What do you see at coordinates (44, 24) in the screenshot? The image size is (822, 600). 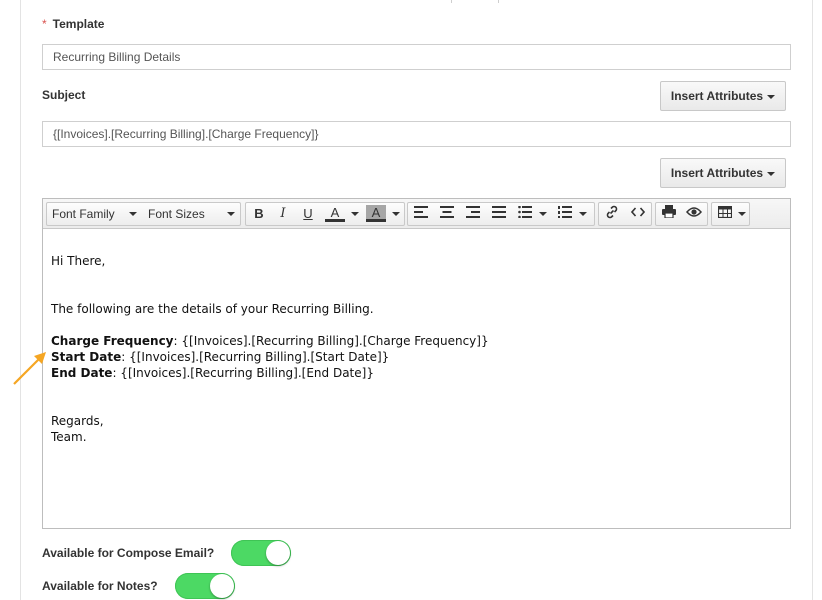 I see `required-marker: *` at bounding box center [44, 24].